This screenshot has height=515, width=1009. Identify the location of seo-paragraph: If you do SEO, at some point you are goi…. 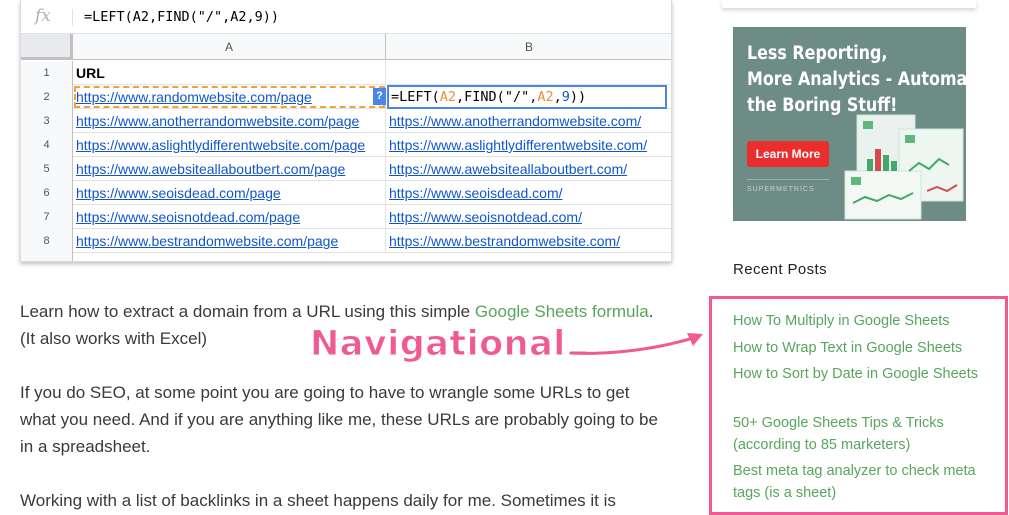
(339, 419).